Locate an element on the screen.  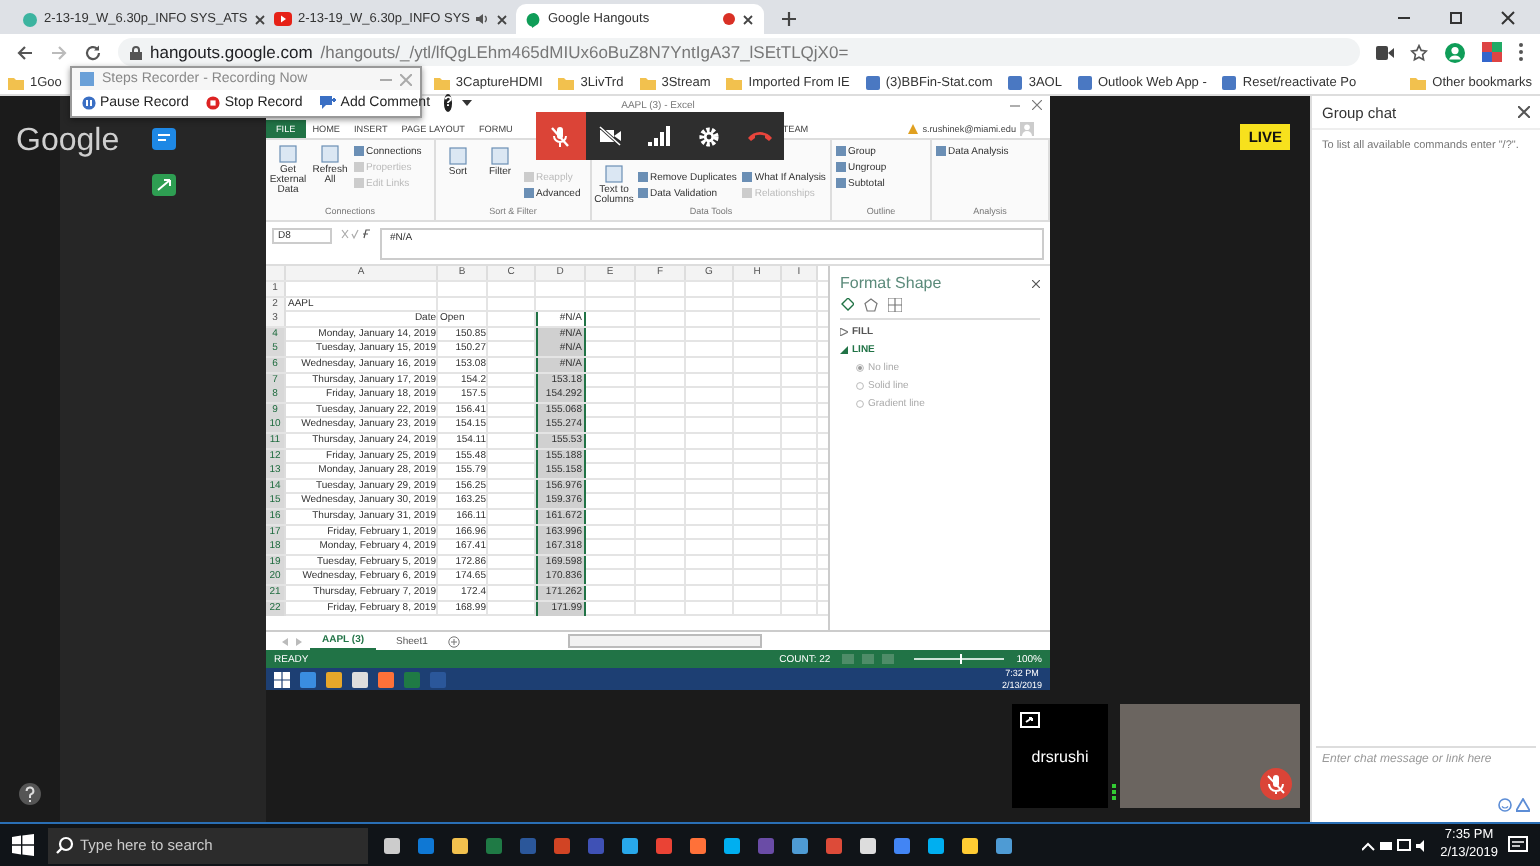
comment-icon is located at coordinates (328, 103).